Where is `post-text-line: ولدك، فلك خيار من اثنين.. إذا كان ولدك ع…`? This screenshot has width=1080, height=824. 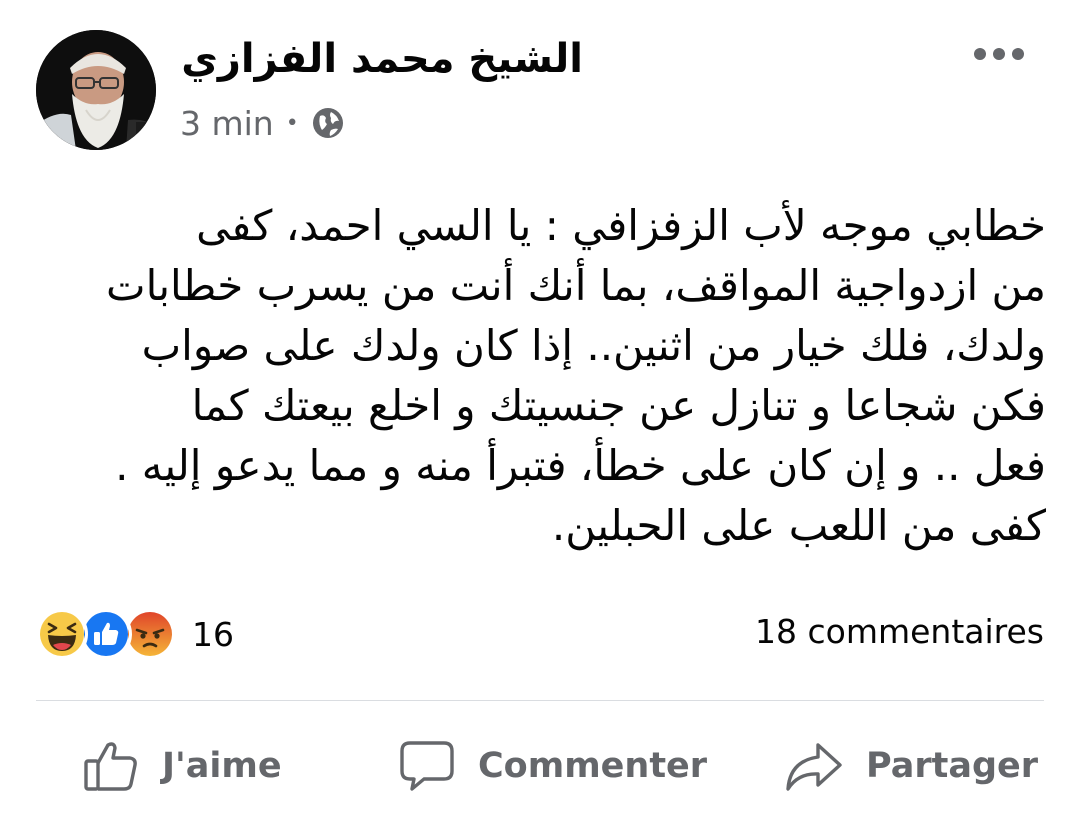 post-text-line: ولدك، فلك خيار من اثنين.. إذا كان ولدك ع… is located at coordinates (593, 345).